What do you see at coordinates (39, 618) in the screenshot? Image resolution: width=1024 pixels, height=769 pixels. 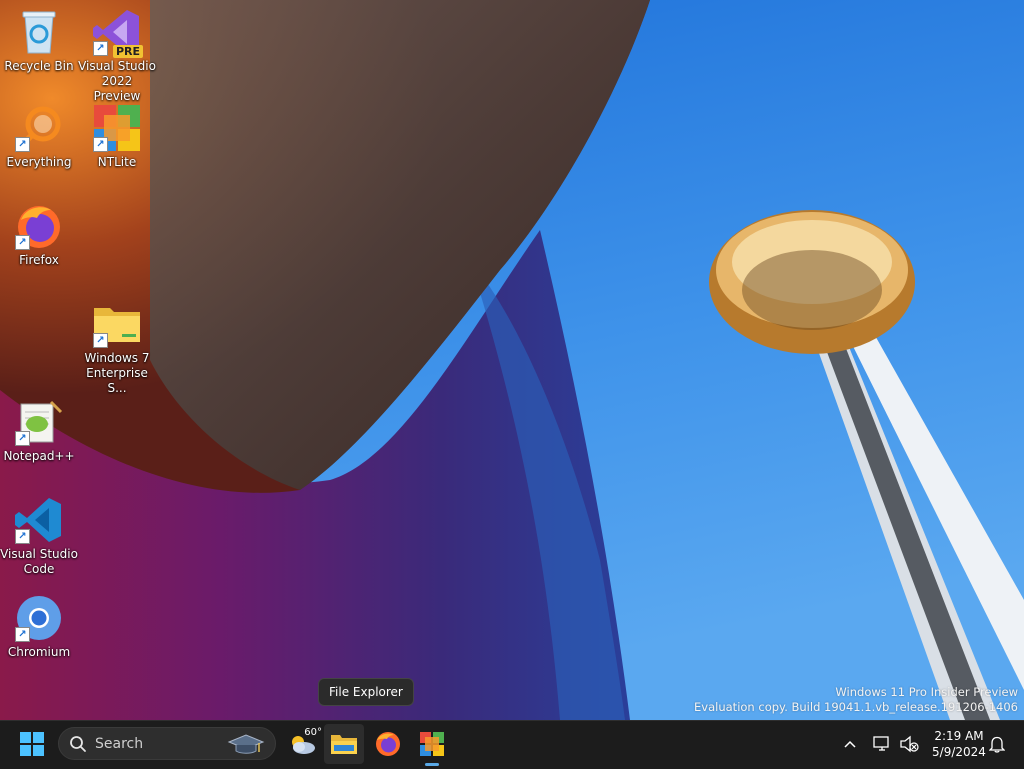 I see `chromium-icon: ↗` at bounding box center [39, 618].